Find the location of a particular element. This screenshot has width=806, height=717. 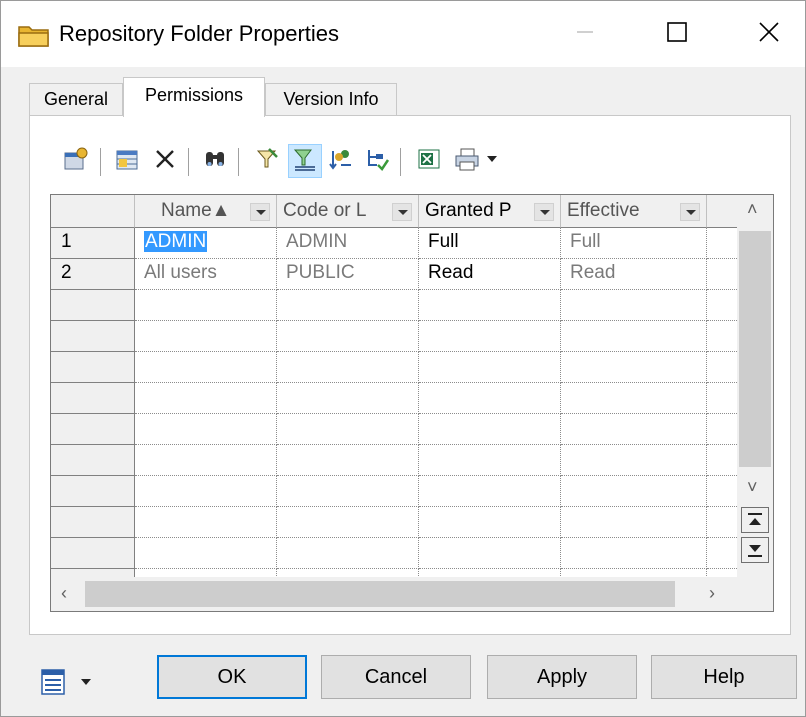

cell-effective: Full is located at coordinates (634, 243).